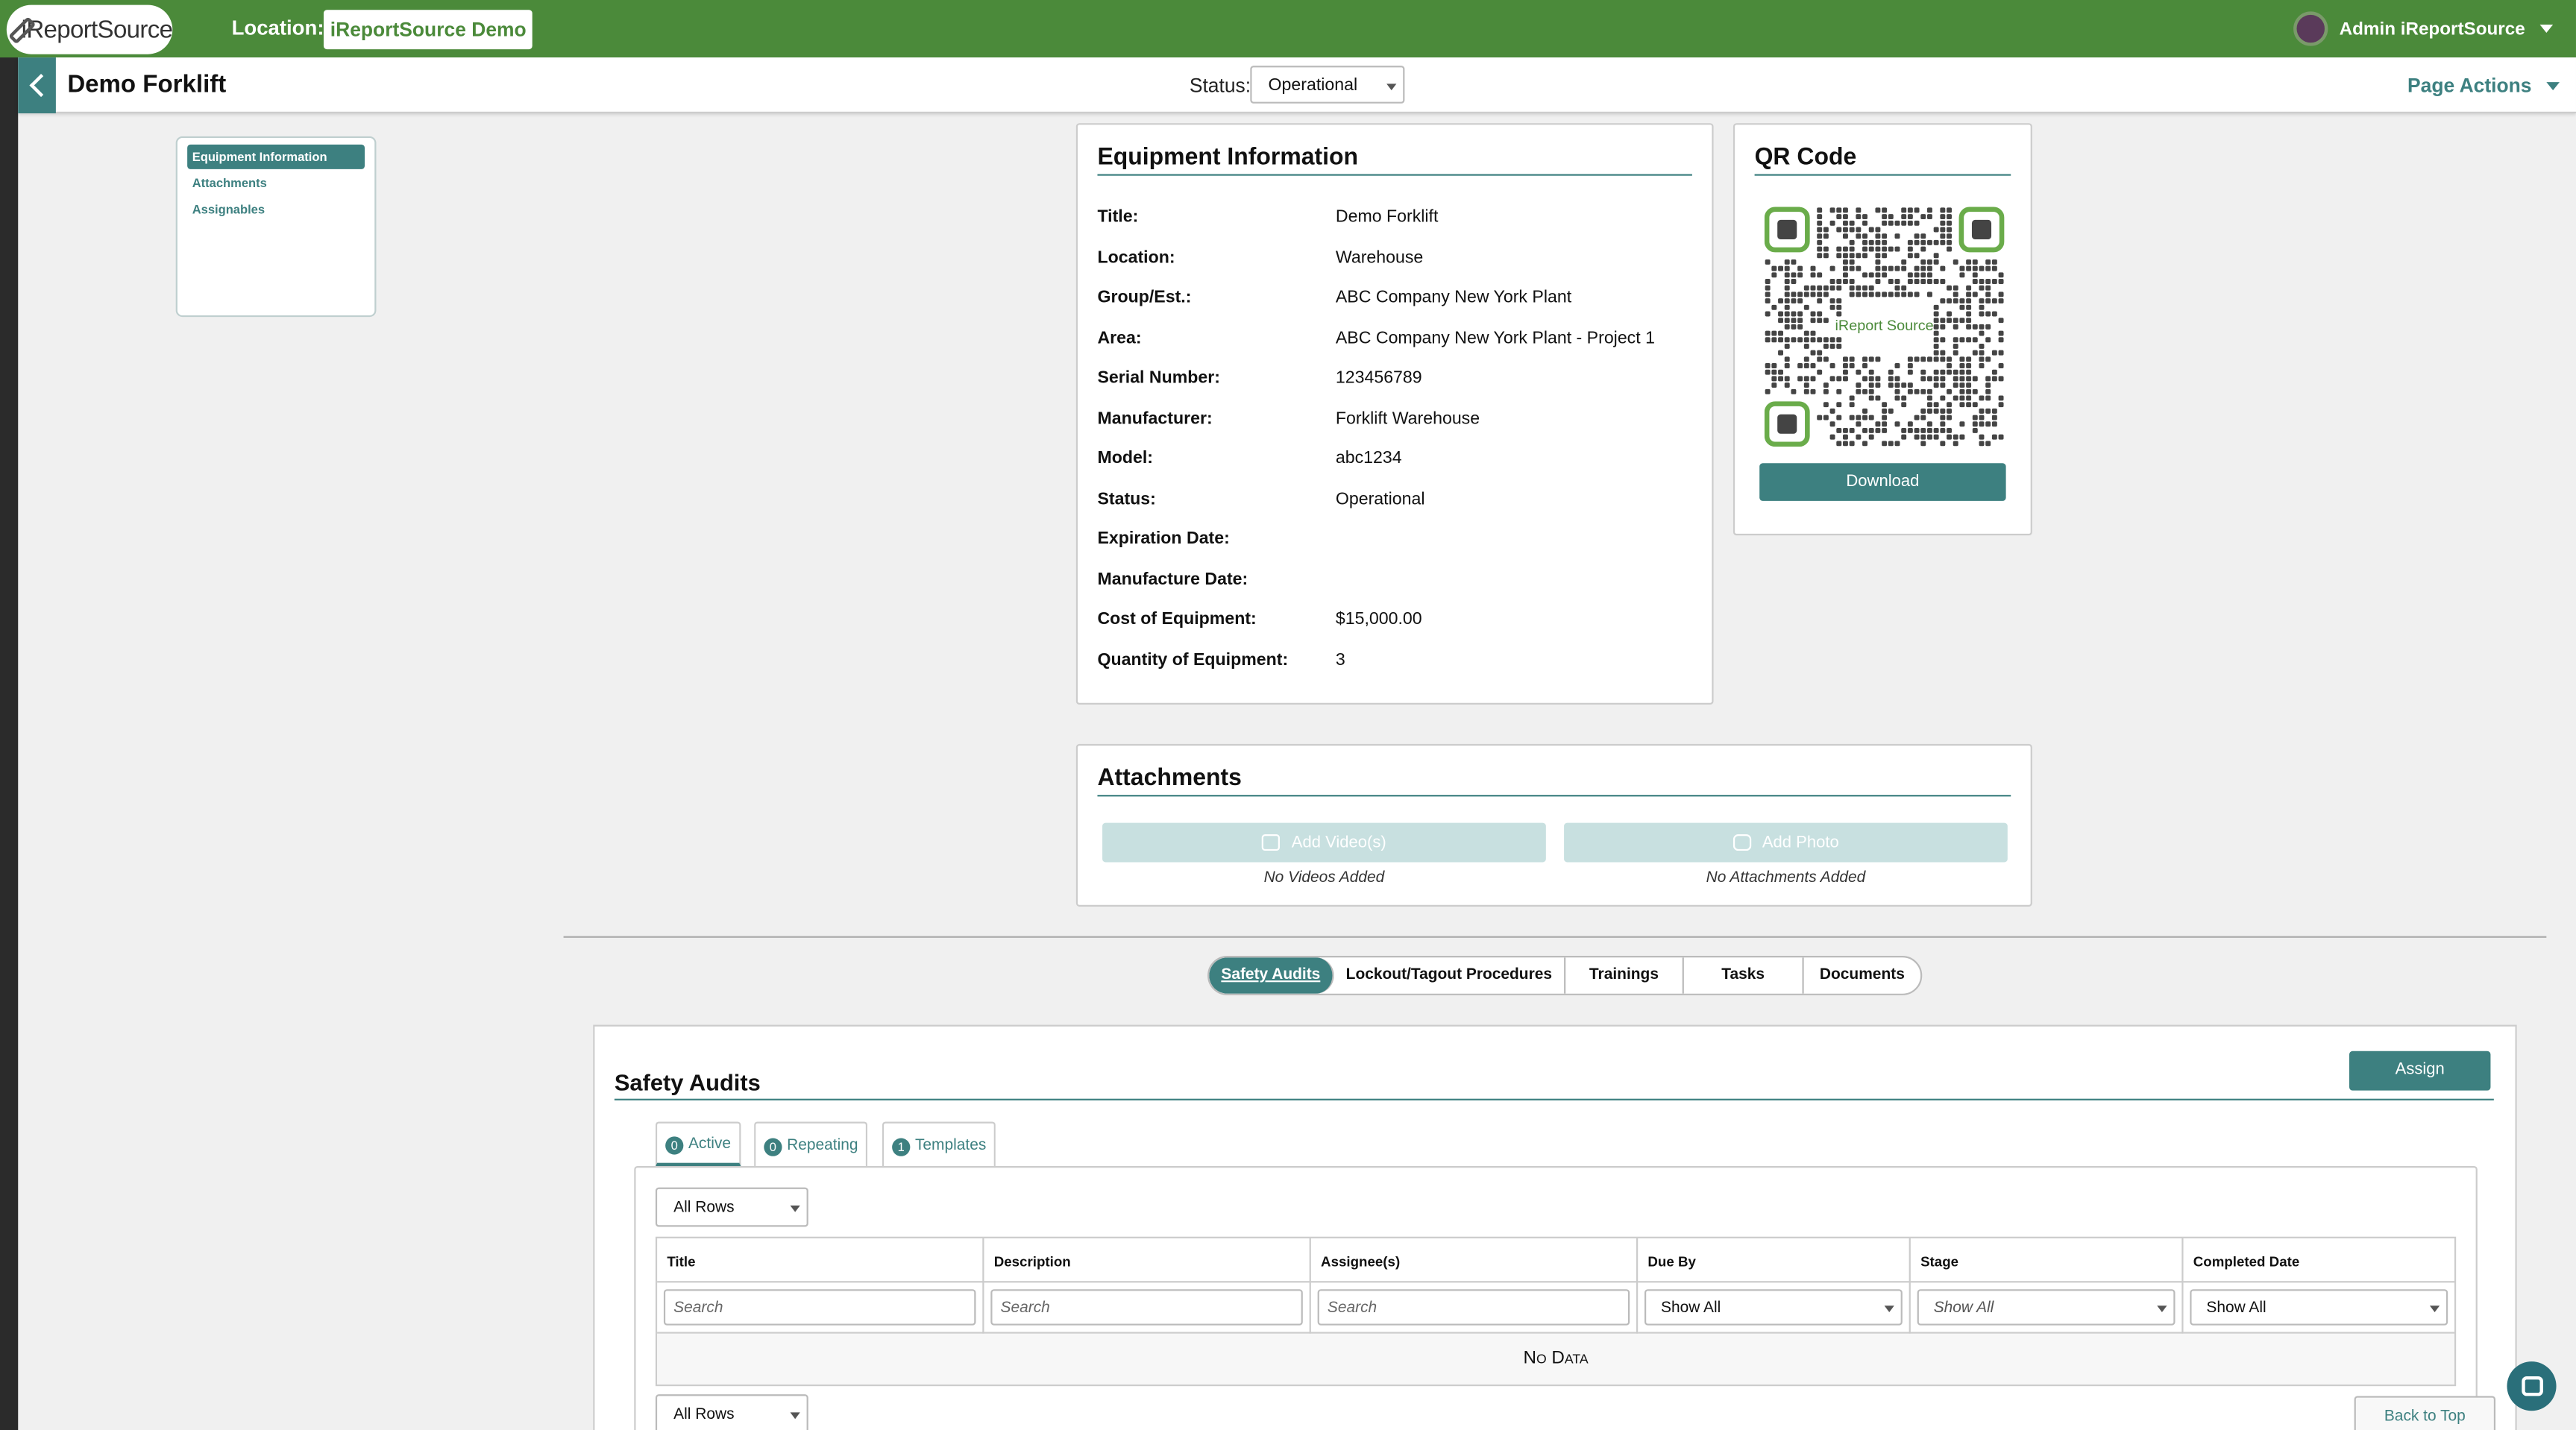 This screenshot has height=1430, width=2576. Describe the element at coordinates (2318, 1260) in the screenshot. I see `column-header-completed-date: Completed Date` at that location.